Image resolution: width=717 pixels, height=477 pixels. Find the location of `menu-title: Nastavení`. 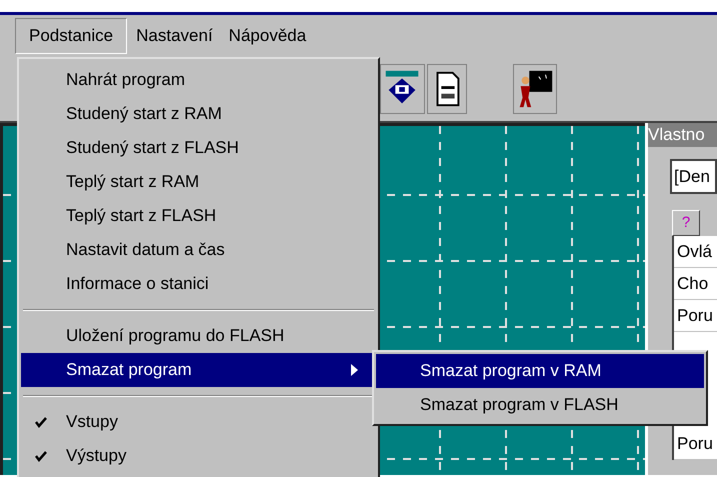

menu-title: Nastavení is located at coordinates (174, 36).